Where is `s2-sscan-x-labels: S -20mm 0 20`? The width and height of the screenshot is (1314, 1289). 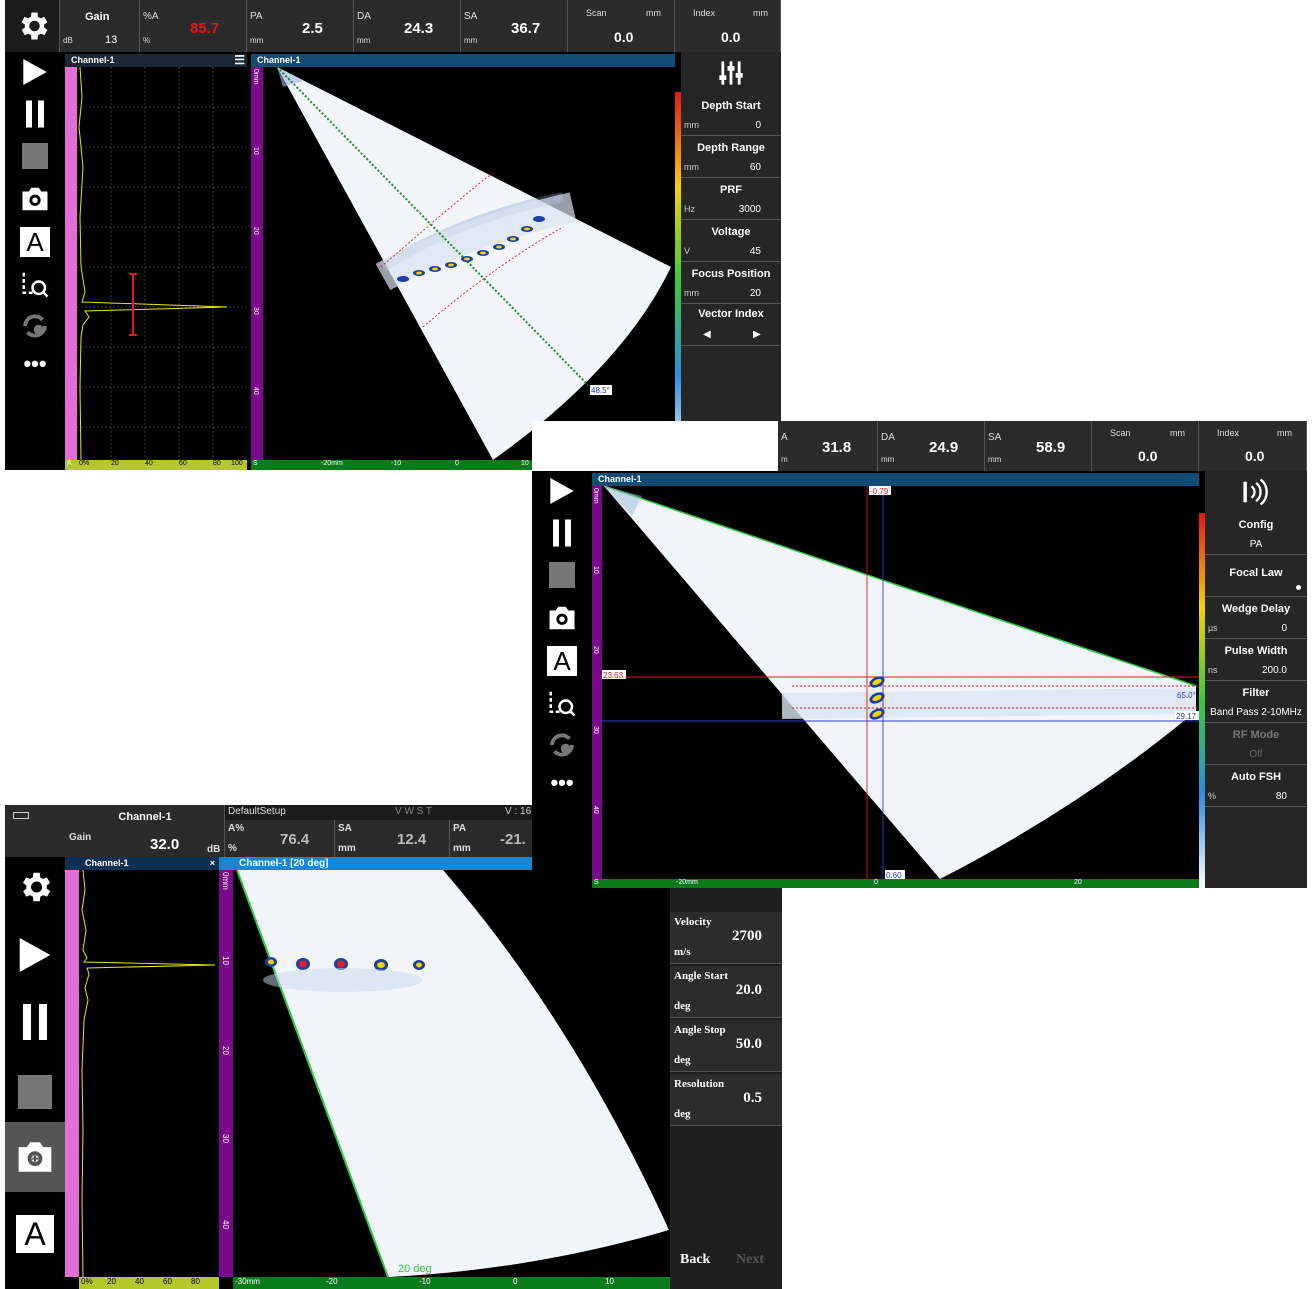
s2-sscan-x-labels: S -20mm 0 20 is located at coordinates (895, 883).